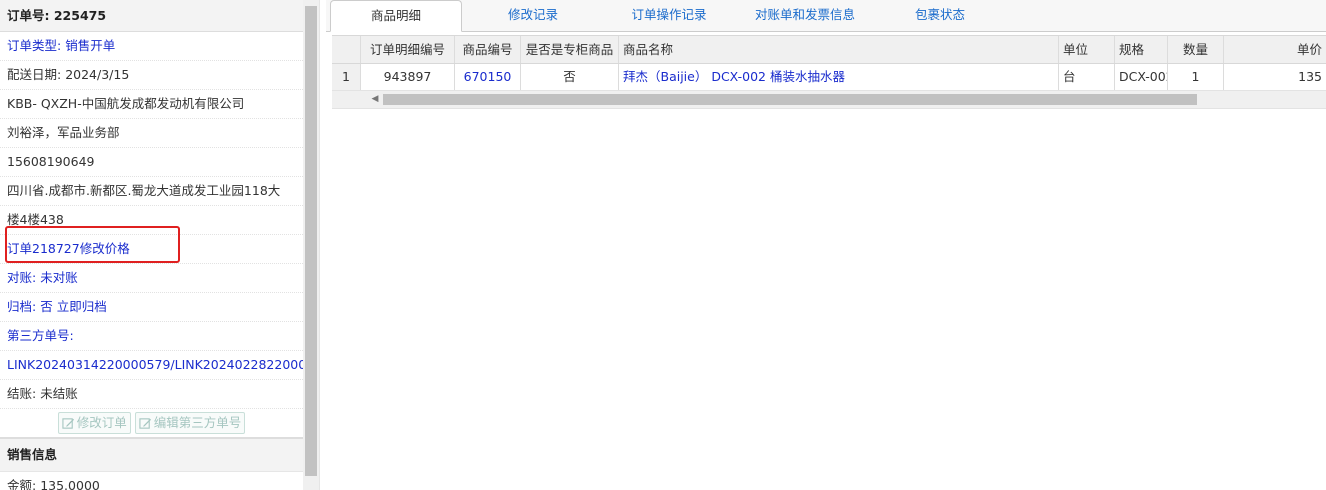  Describe the element at coordinates (59, 277) in the screenshot. I see `reconcile-value: 未对账` at that location.